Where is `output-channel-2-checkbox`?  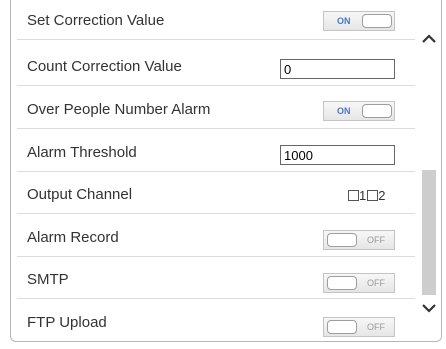 output-channel-2-checkbox is located at coordinates (373, 196).